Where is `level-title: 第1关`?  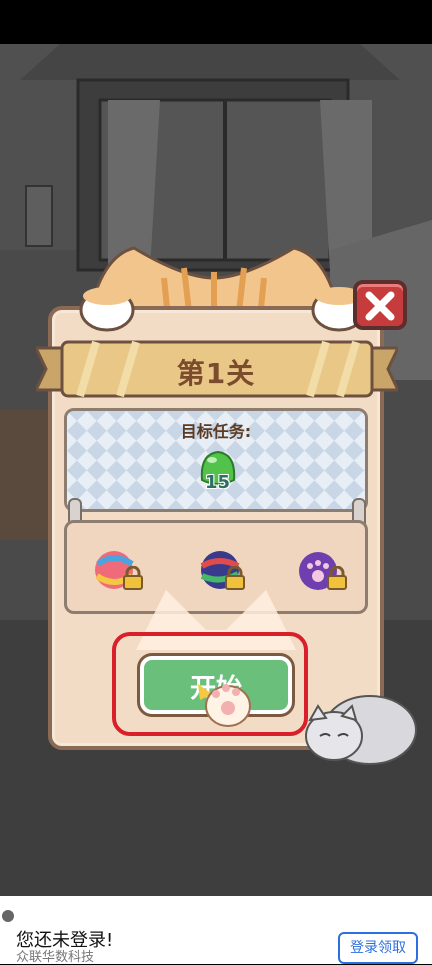 level-title: 第1关 is located at coordinates (216, 373).